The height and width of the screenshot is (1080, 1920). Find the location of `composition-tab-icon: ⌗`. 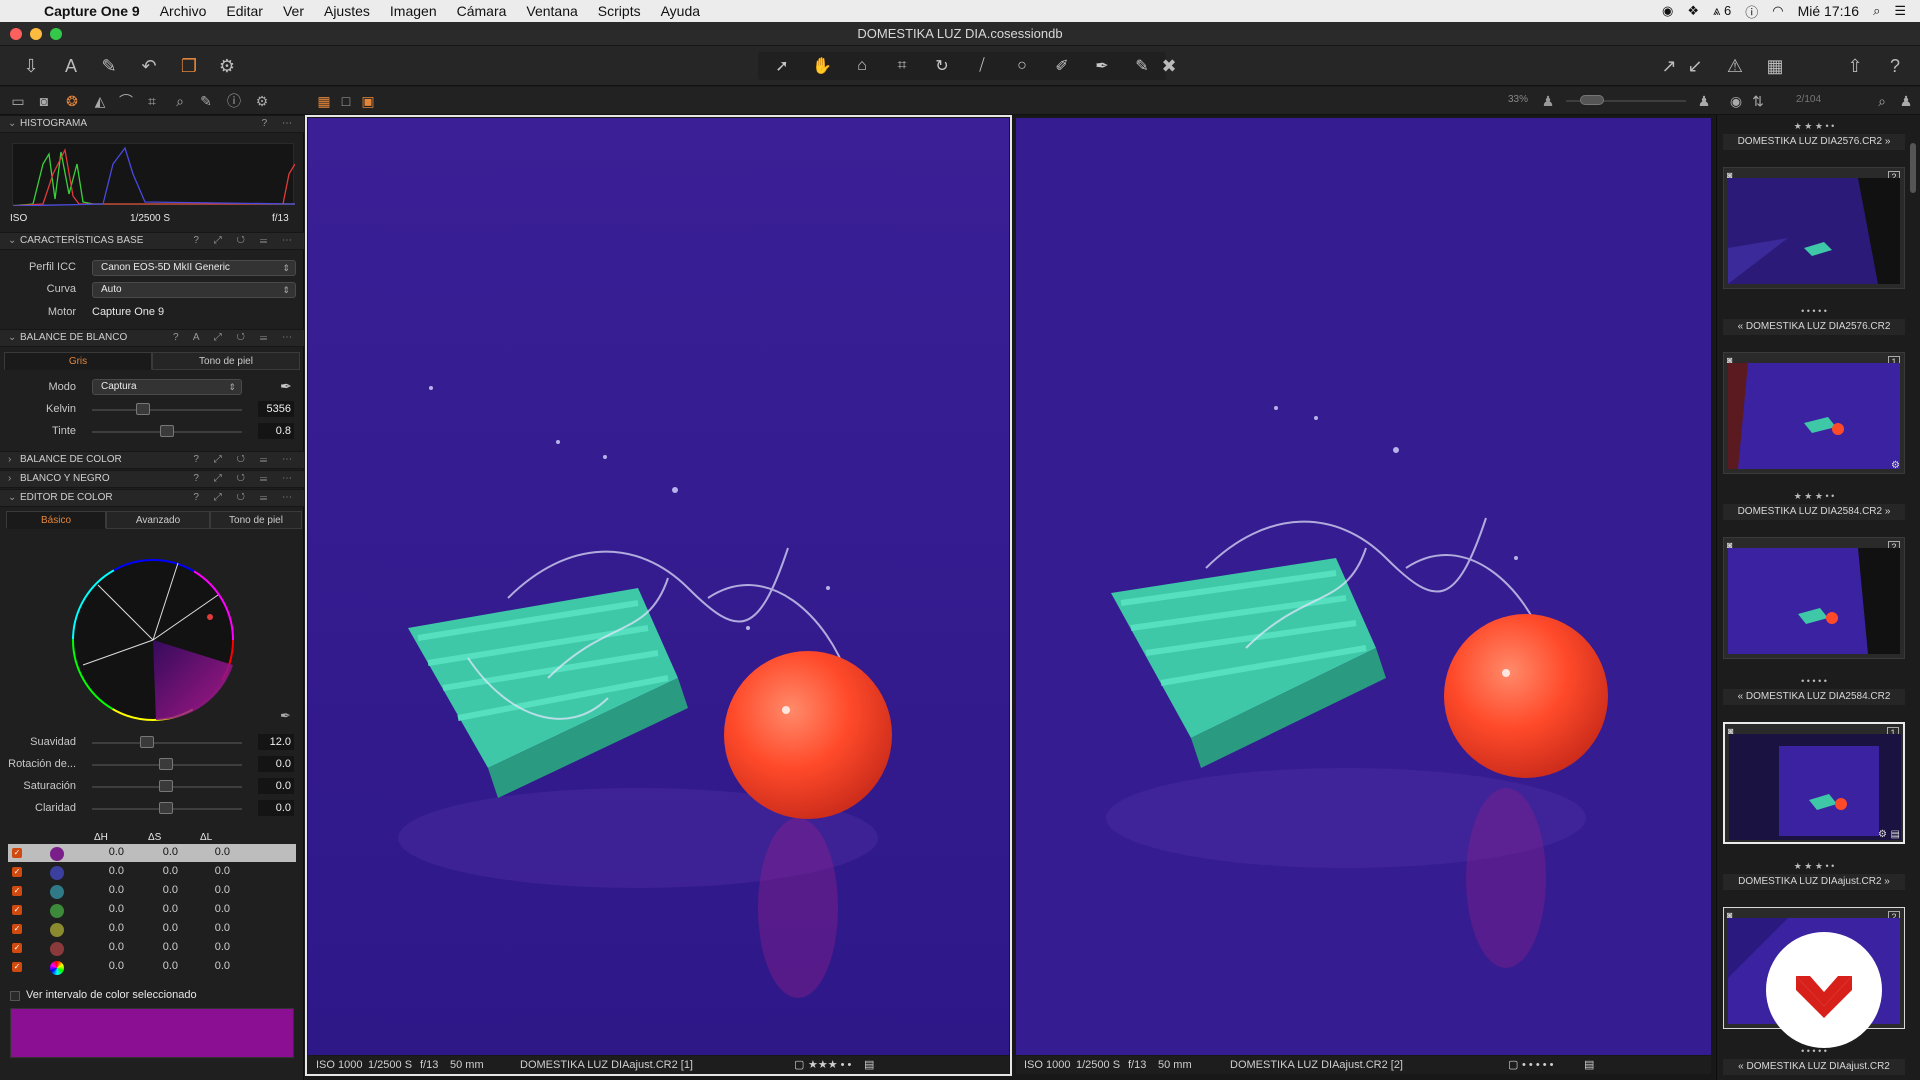

composition-tab-icon: ⌗ is located at coordinates (152, 101).